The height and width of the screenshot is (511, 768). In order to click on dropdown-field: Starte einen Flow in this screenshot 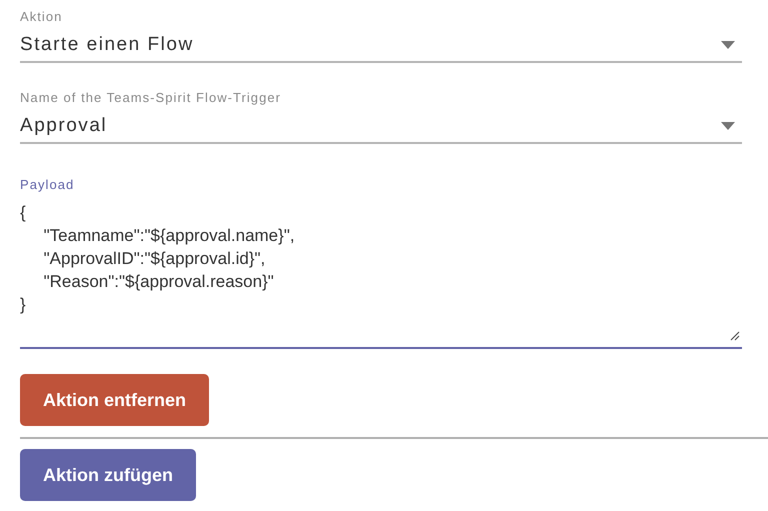, I will do `click(381, 44)`.